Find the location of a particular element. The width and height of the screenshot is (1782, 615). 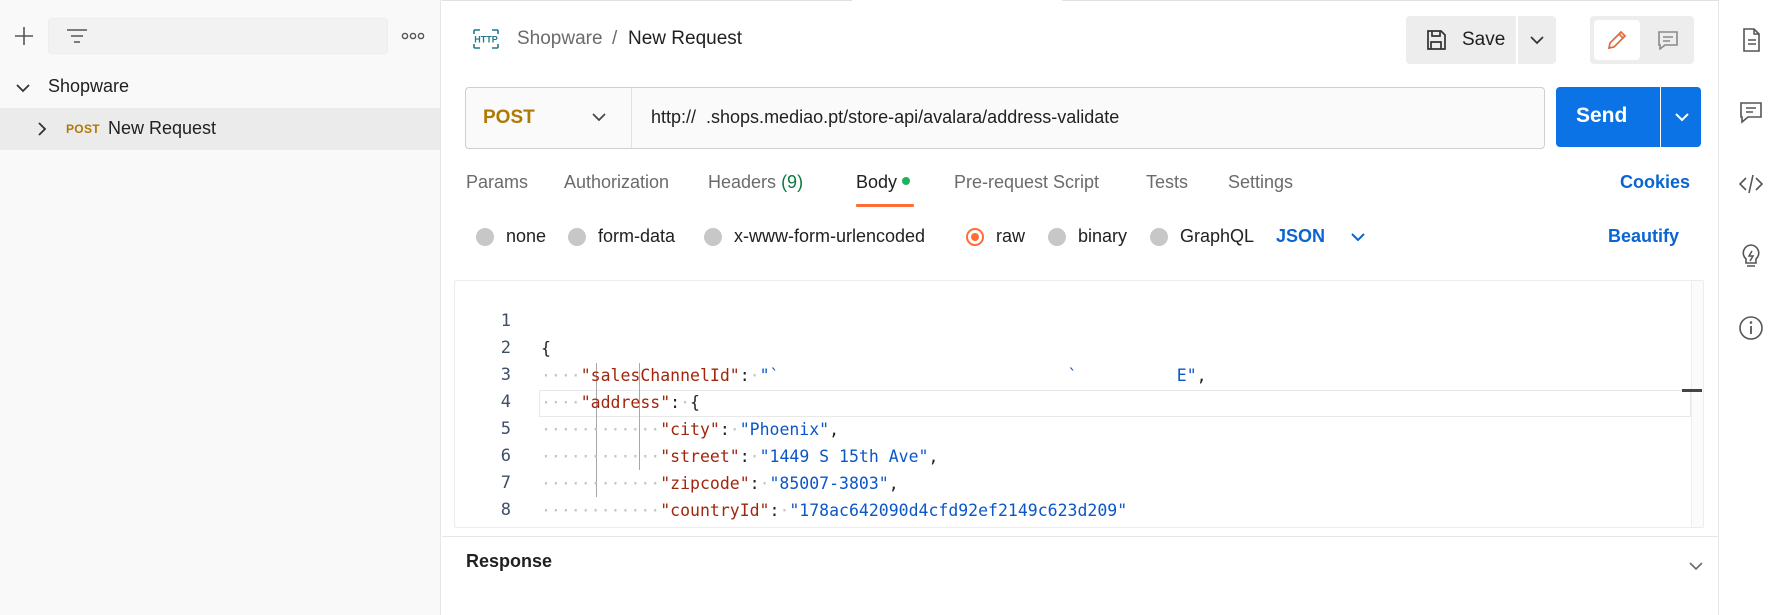

editor-scrollbar is located at coordinates (1697, 404).